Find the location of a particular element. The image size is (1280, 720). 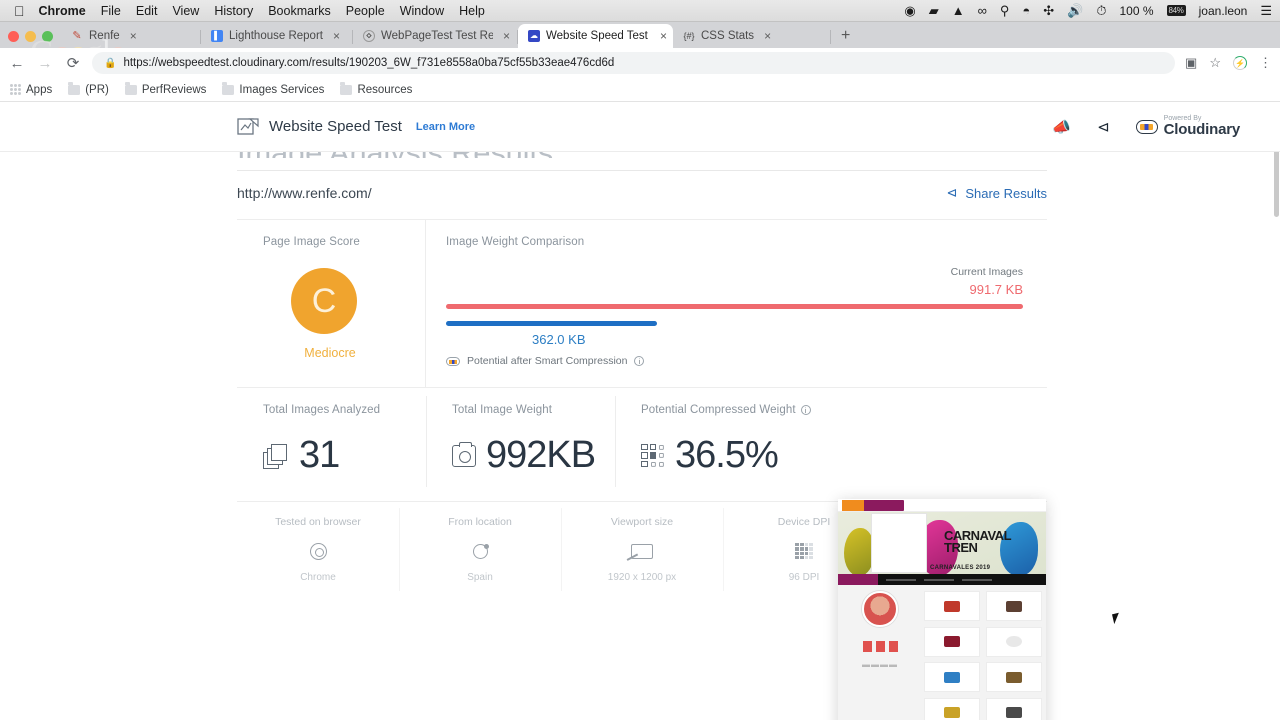

user-account-label: joan.leon is located at coordinates (1223, 11).